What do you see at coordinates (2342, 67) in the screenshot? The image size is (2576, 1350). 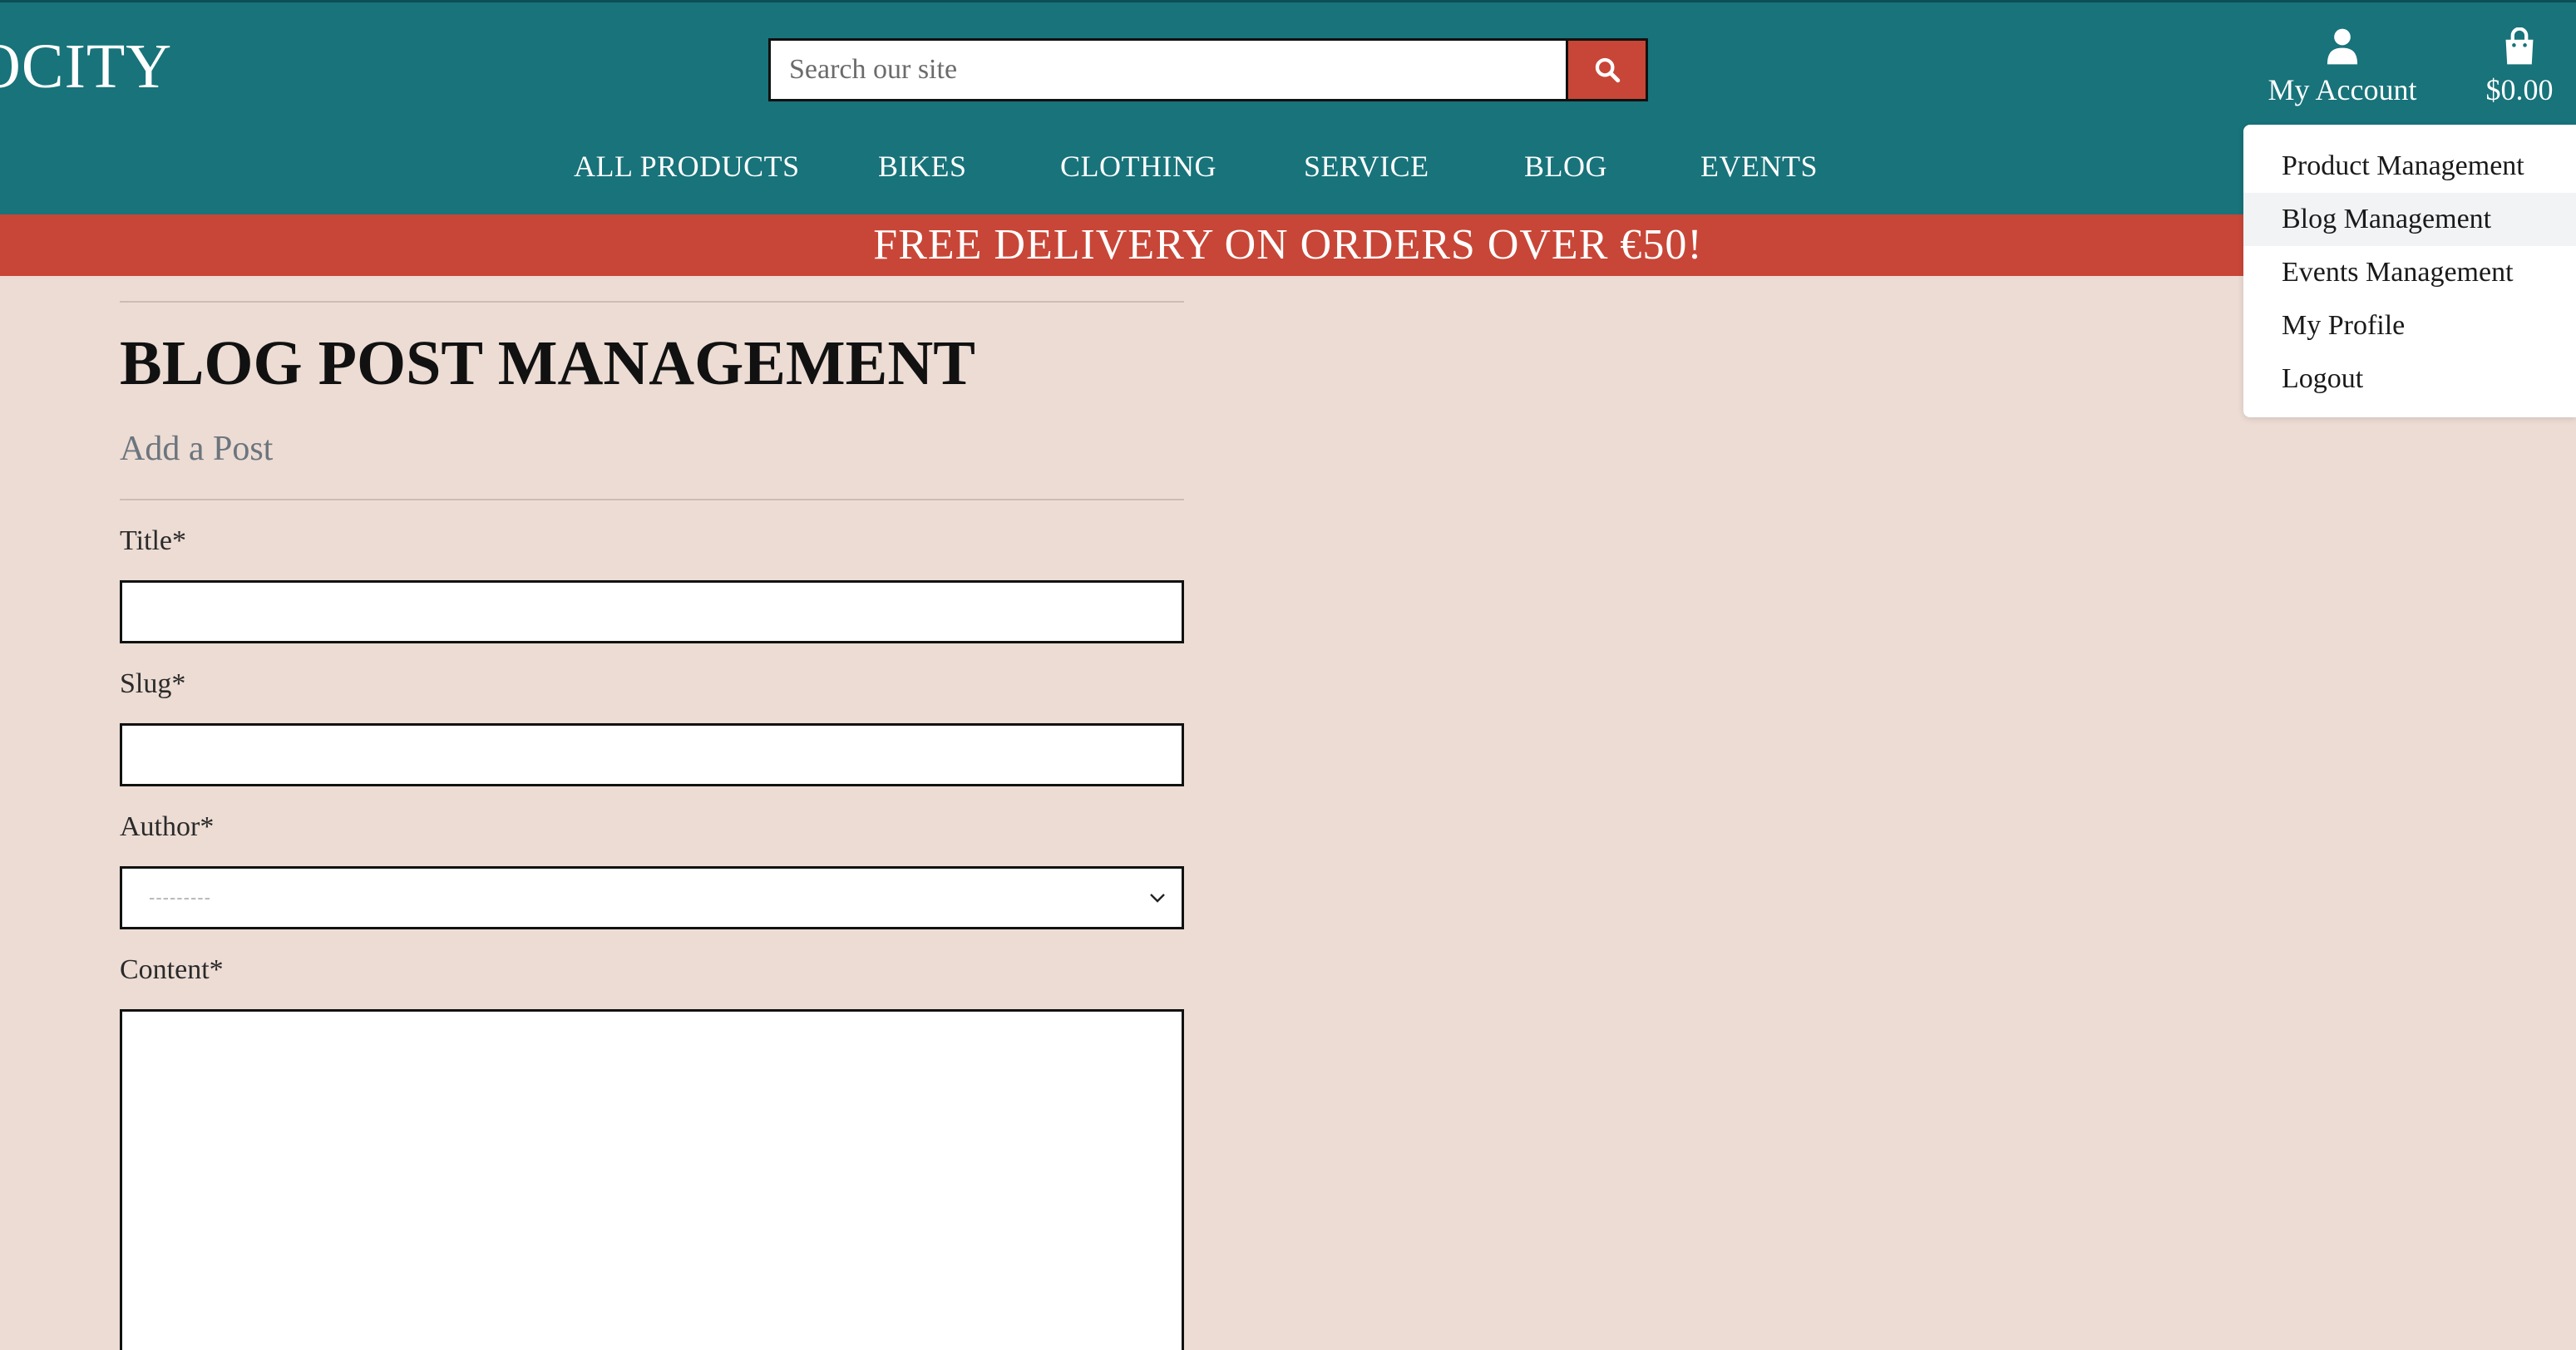 I see `my-account-link: My Account` at bounding box center [2342, 67].